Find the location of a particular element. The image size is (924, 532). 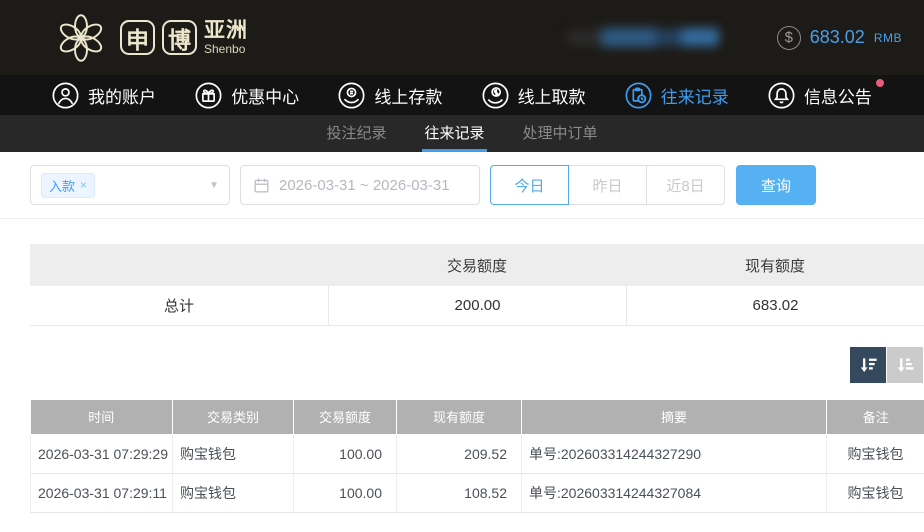

nav-label: 线上存款 is located at coordinates (408, 97).